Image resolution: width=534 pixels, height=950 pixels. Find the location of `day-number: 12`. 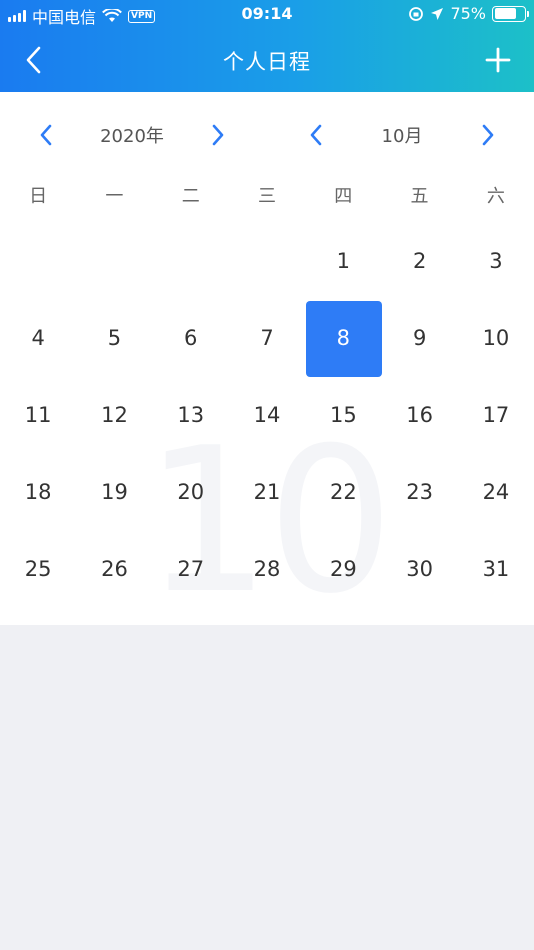

day-number: 12 is located at coordinates (114, 414).